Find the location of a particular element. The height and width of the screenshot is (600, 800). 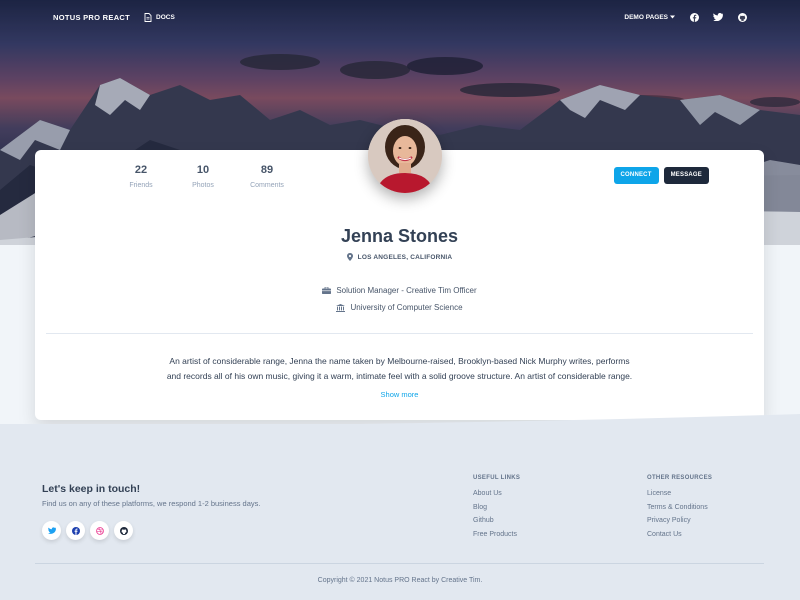

dribbble-icon is located at coordinates (99, 530).